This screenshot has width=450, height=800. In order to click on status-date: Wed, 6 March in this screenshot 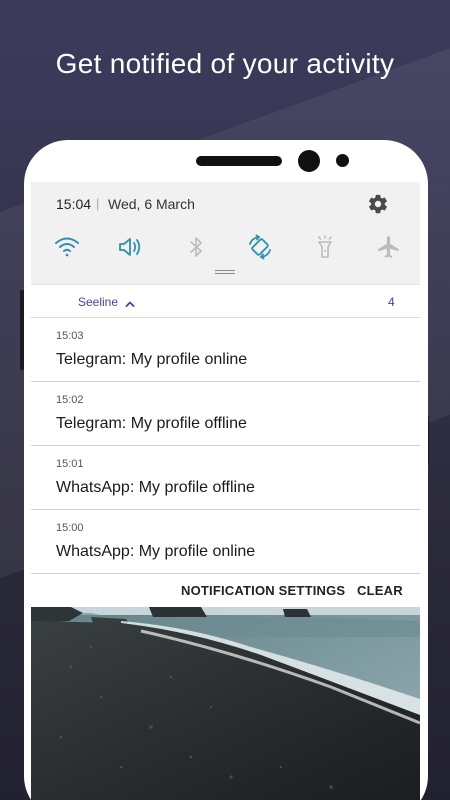, I will do `click(151, 204)`.